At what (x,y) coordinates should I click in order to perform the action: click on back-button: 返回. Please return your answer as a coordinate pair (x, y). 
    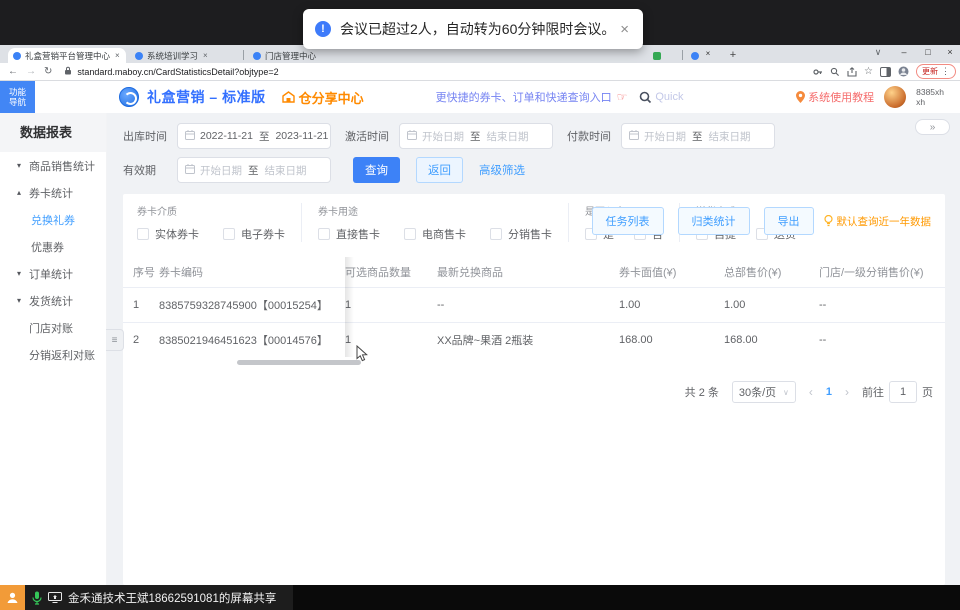
    Looking at the image, I should click on (439, 170).